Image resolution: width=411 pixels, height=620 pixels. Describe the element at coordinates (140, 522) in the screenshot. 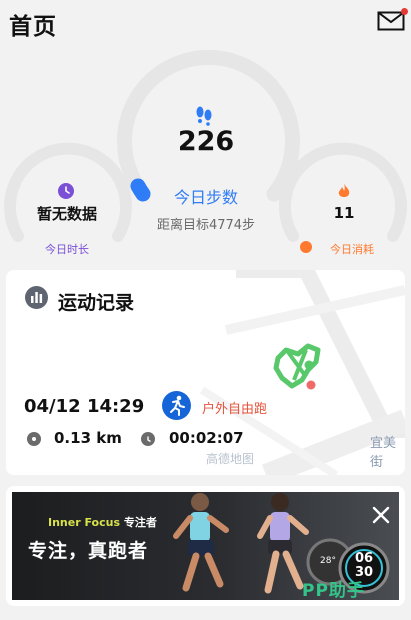

I see `banner-brand-cn: 专注者` at that location.